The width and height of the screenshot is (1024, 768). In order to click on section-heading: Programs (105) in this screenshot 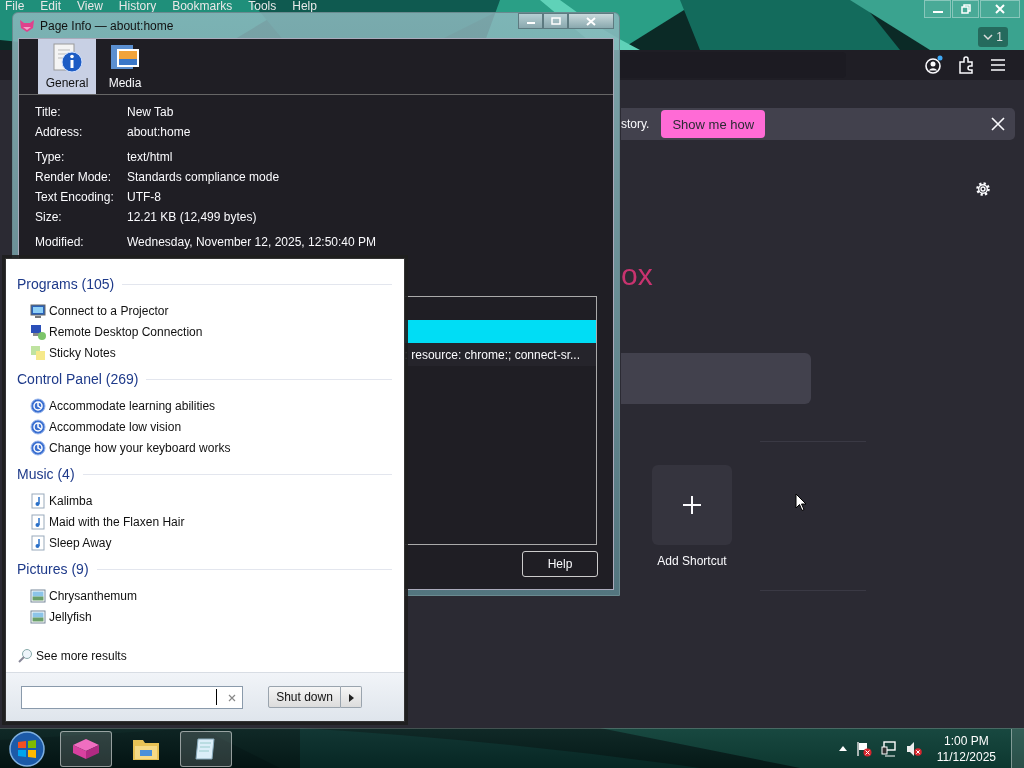, I will do `click(66, 284)`.